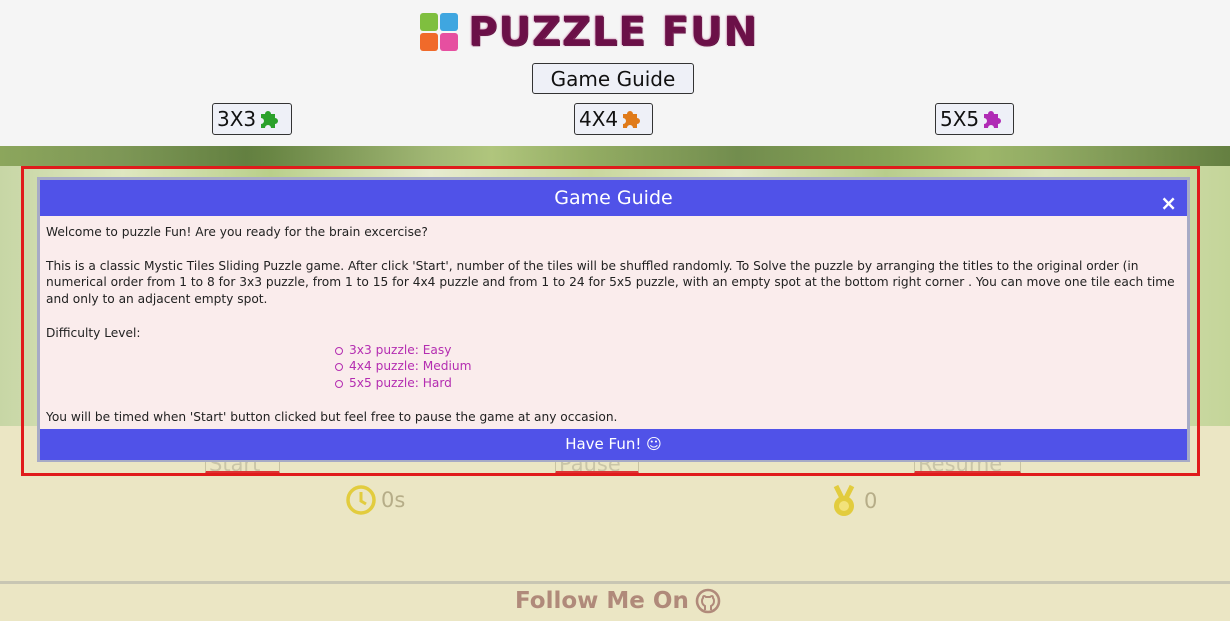  I want to click on list-item: 3x3 puzzle: Easy, so click(758, 350).